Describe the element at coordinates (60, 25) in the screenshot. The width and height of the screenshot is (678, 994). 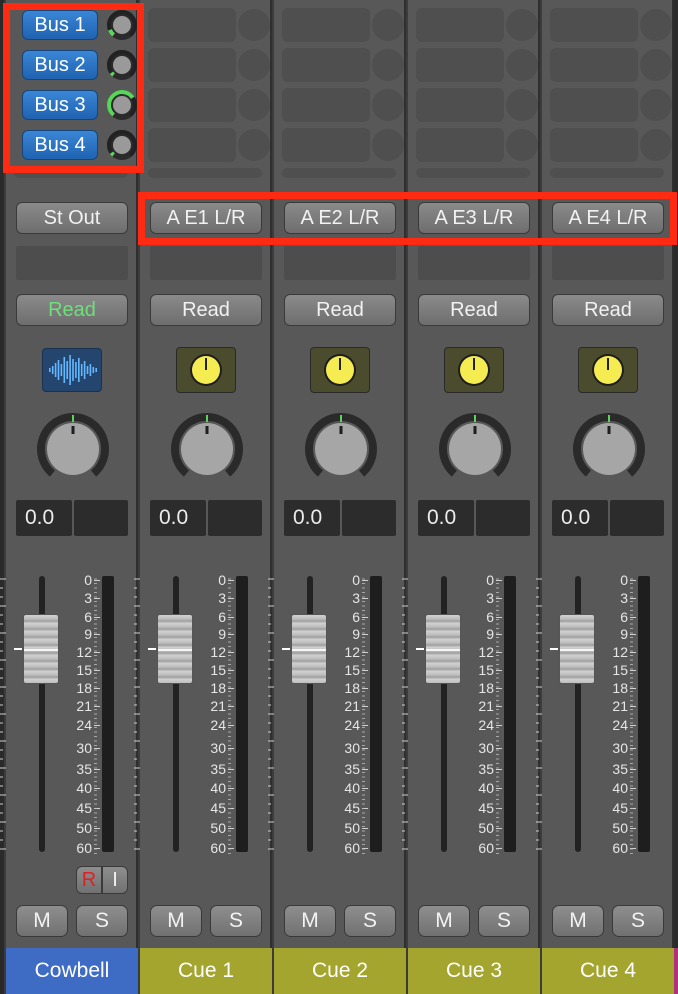
I see `send-1-button: Bus 1` at that location.